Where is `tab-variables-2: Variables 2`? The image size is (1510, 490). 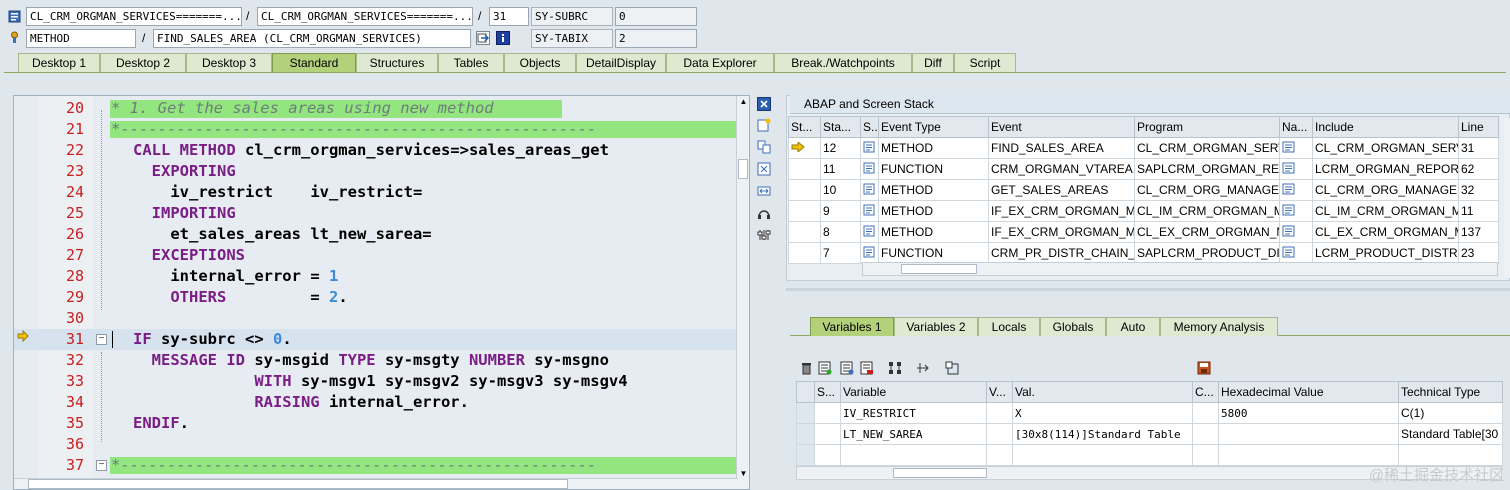
tab-variables-2: Variables 2 is located at coordinates (936, 326).